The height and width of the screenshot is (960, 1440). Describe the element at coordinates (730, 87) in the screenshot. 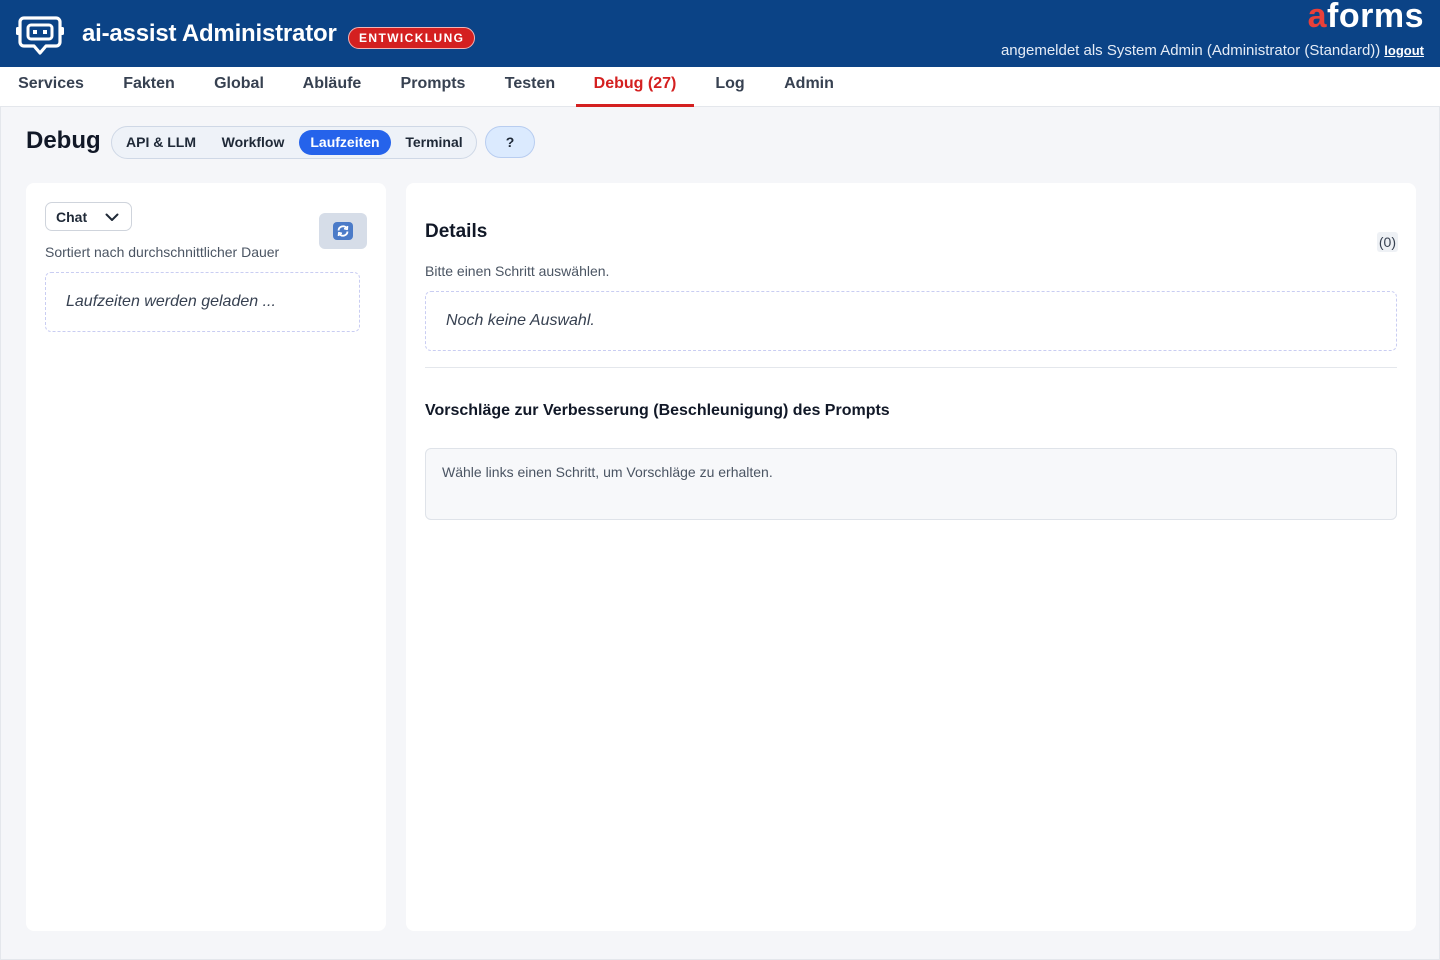

I see `nav-item-log: Log` at that location.